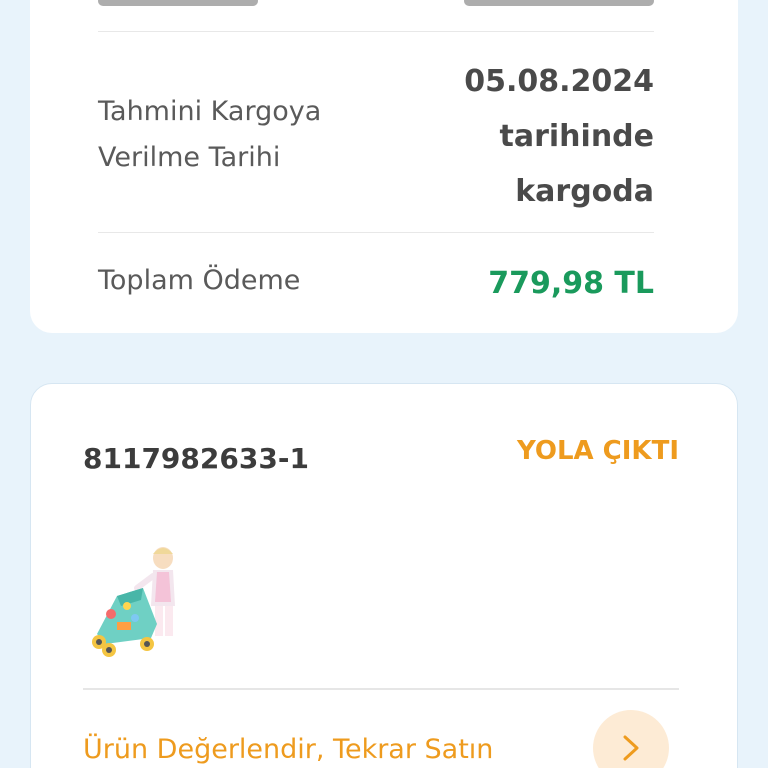 The width and height of the screenshot is (768, 768). What do you see at coordinates (210, 134) in the screenshot?
I see `estimated-shipping-label: Tahmini Kargoya Verilme Tarihi` at bounding box center [210, 134].